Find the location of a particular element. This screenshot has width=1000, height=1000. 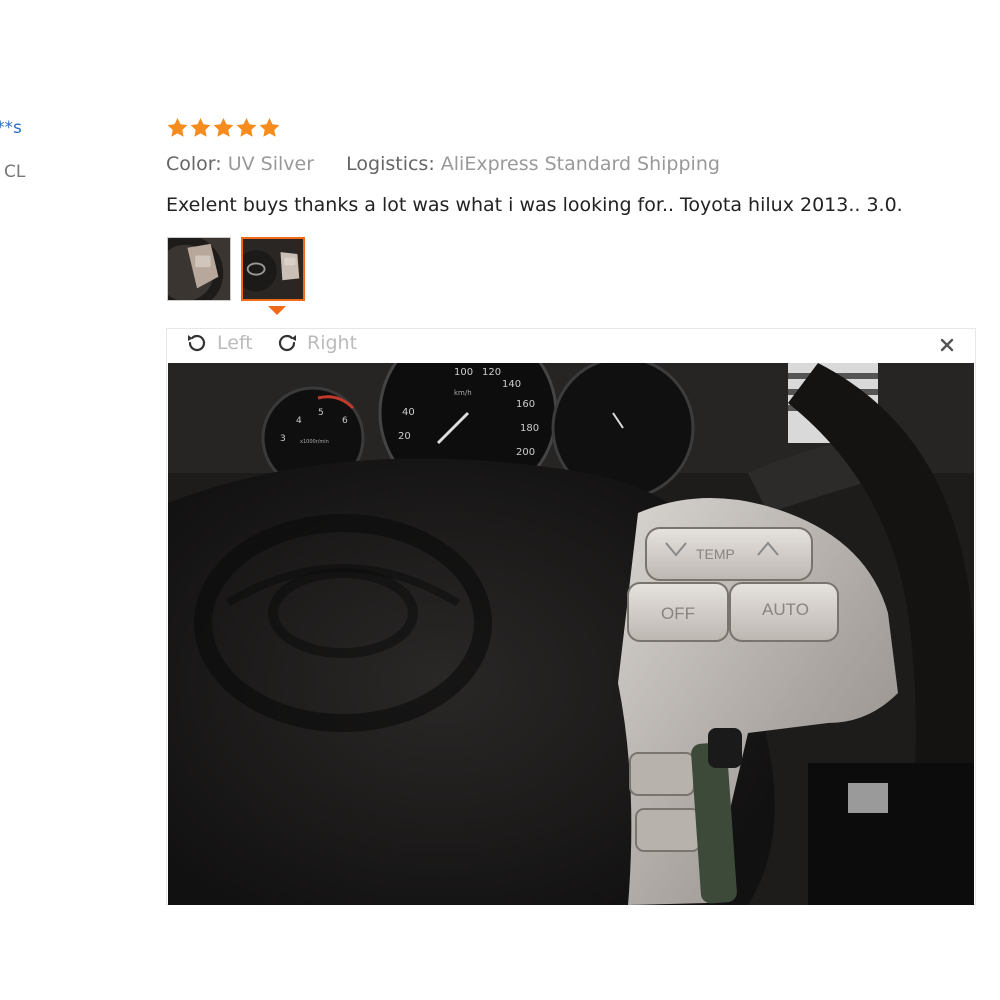

close-viewer-button is located at coordinates (947, 345).